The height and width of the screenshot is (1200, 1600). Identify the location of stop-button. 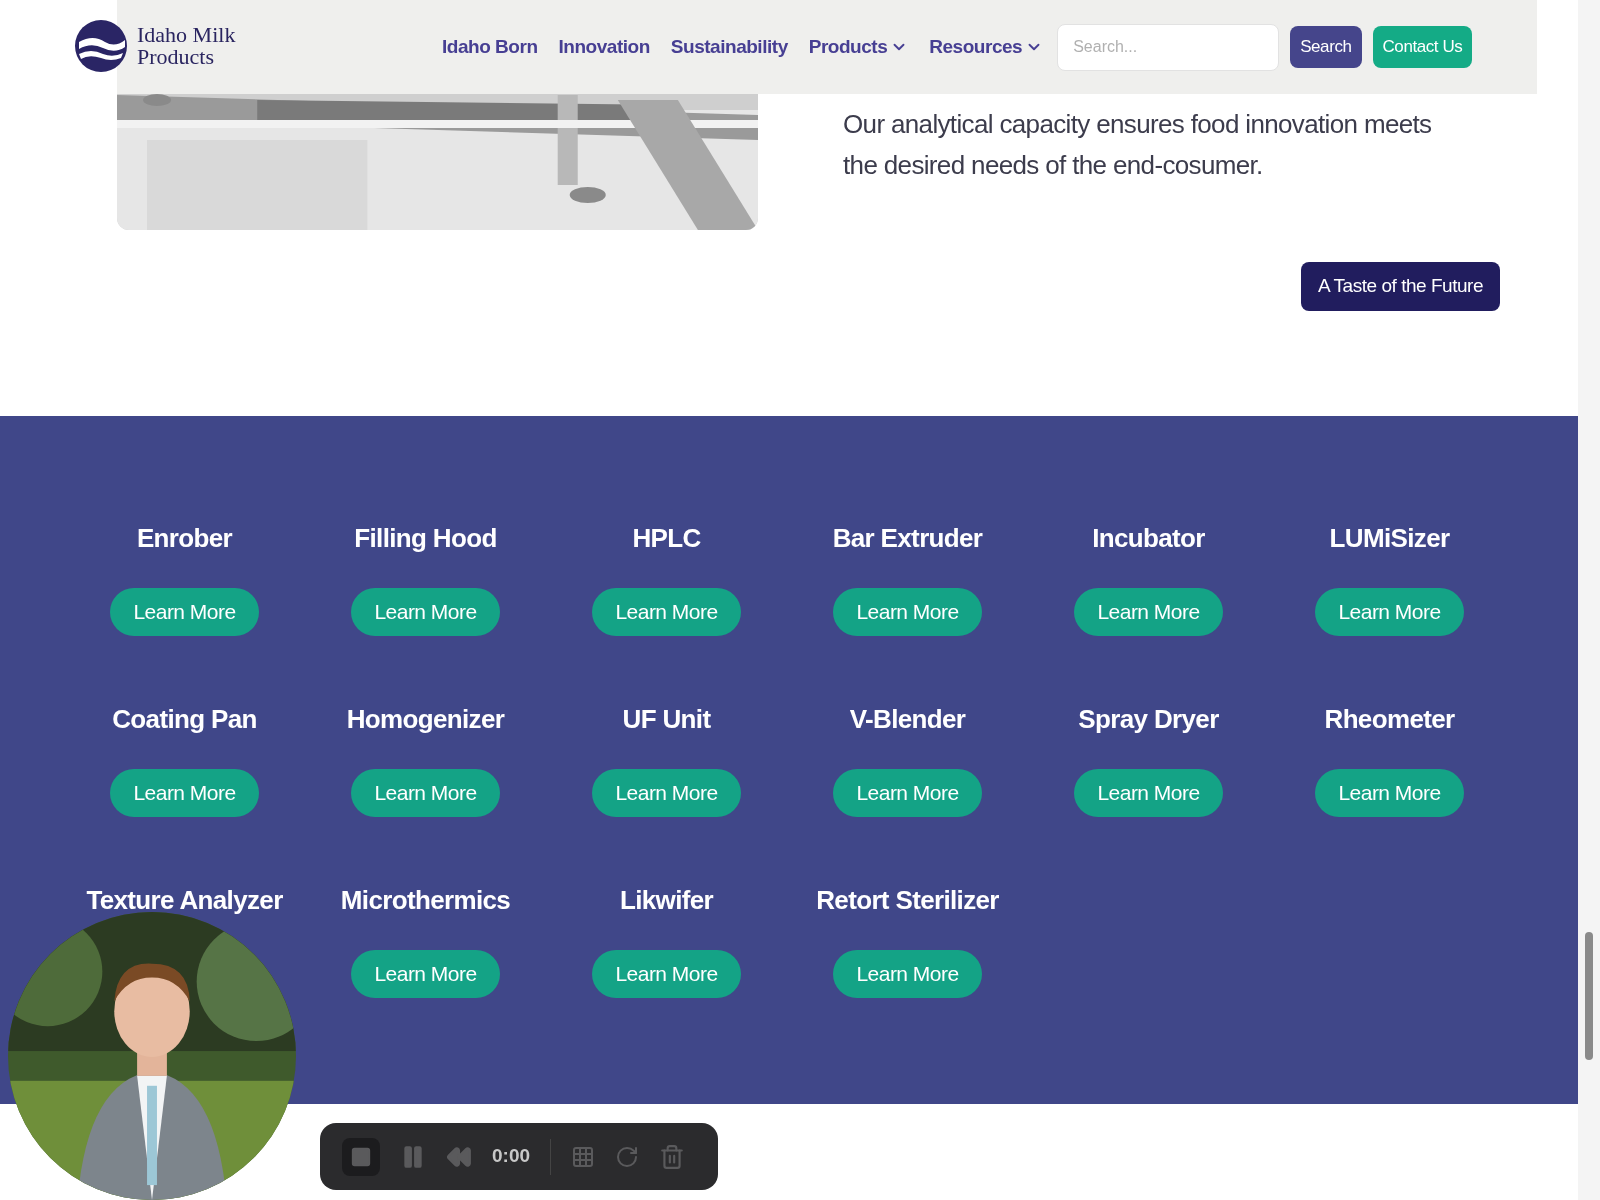
(361, 1156).